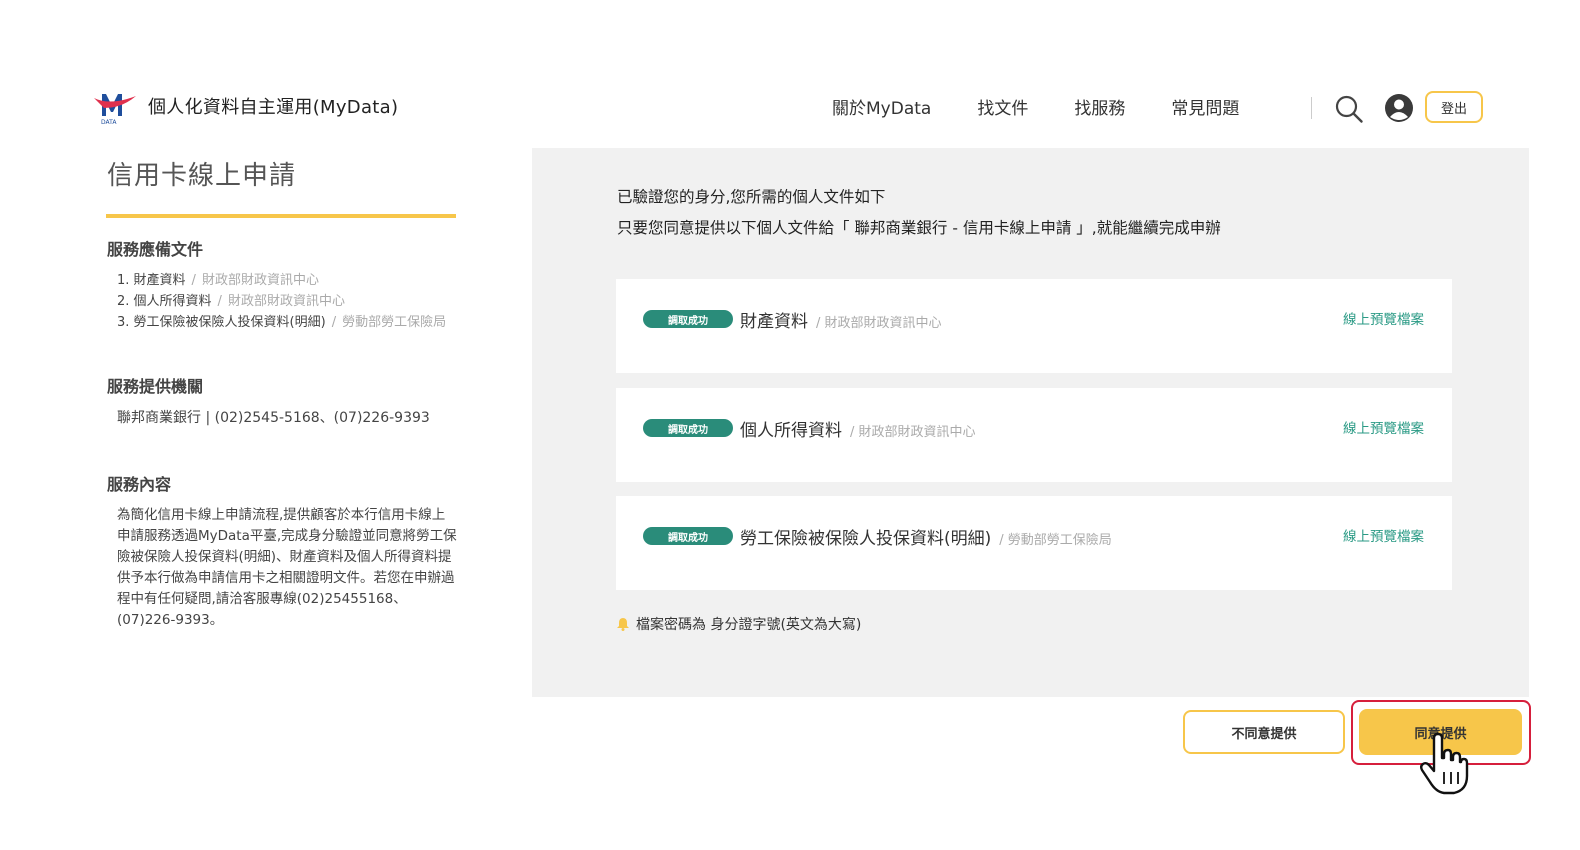  I want to click on main-nav: 關於MyData 找文件 找服務 常見問題, so click(1058, 106).